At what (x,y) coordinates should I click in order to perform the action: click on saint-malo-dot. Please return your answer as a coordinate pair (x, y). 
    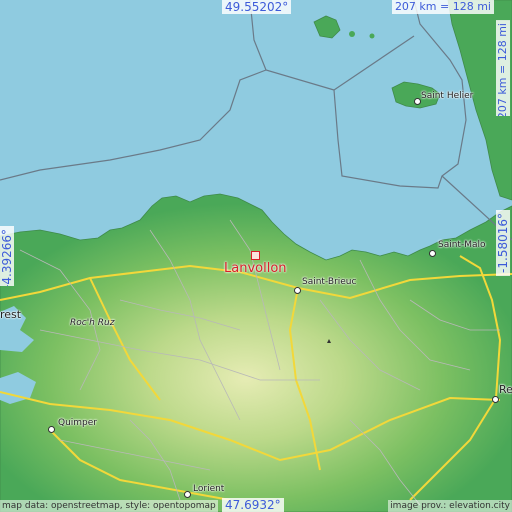
    Looking at the image, I should click on (432, 253).